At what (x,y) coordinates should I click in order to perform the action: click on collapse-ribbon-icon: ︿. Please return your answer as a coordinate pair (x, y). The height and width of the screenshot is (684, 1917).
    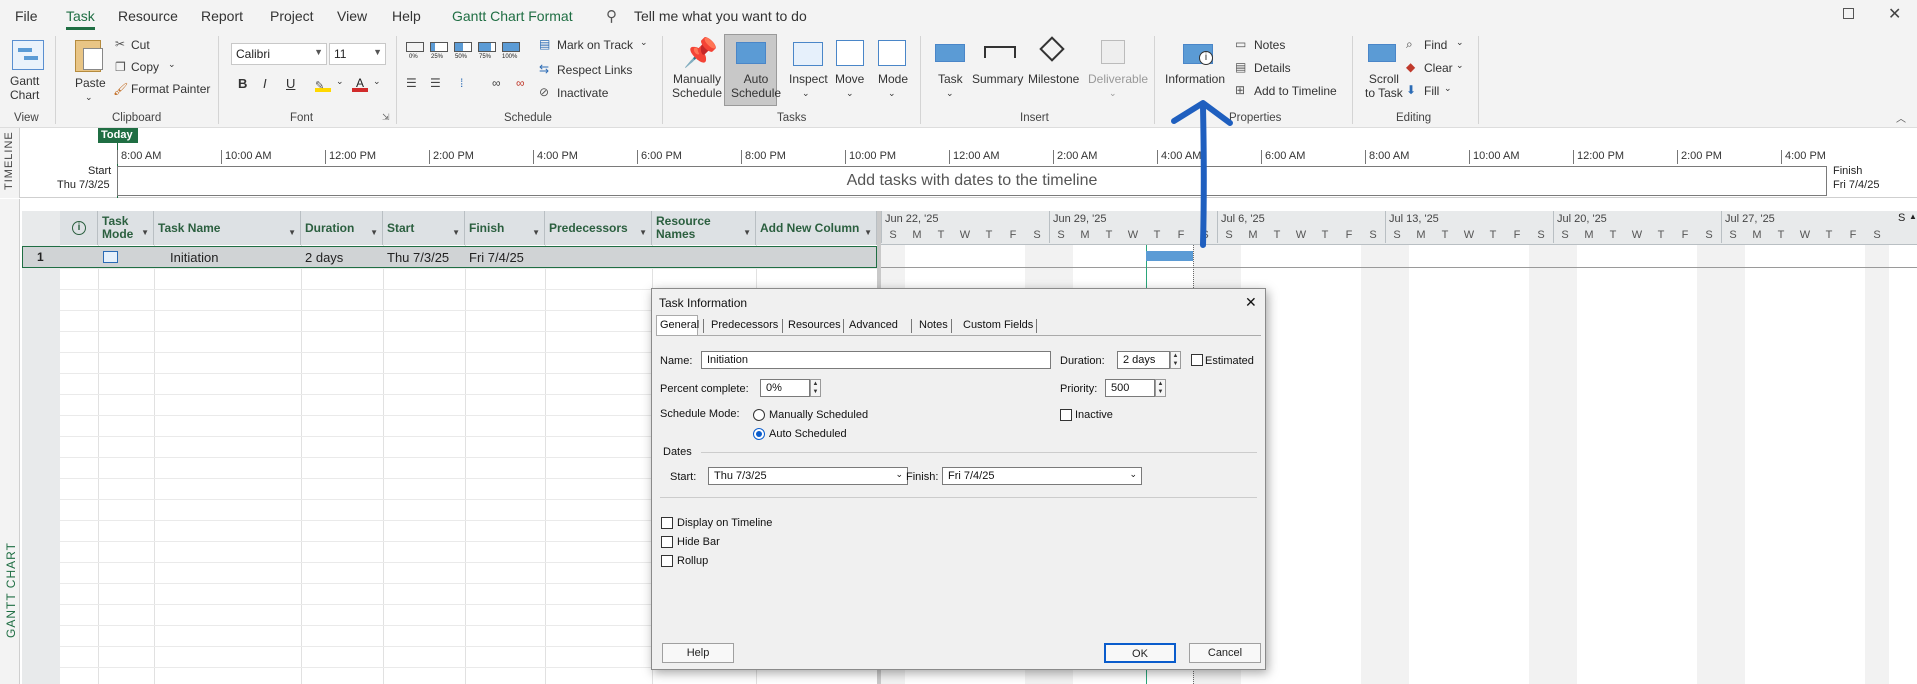
    Looking at the image, I should click on (1901, 117).